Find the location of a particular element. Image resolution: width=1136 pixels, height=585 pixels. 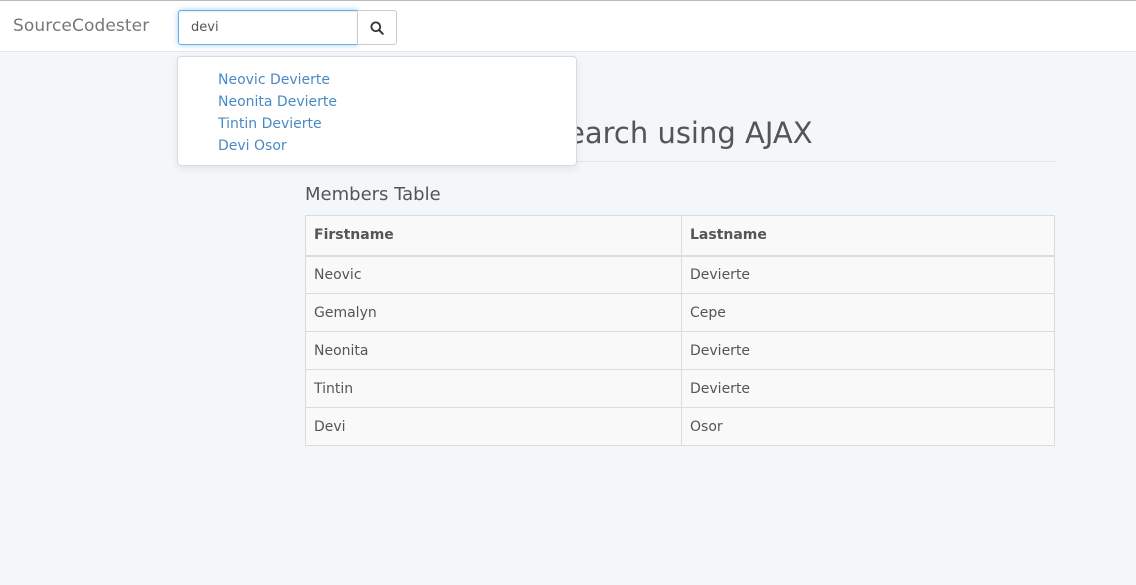

cell-lastname: Osor is located at coordinates (868, 426).